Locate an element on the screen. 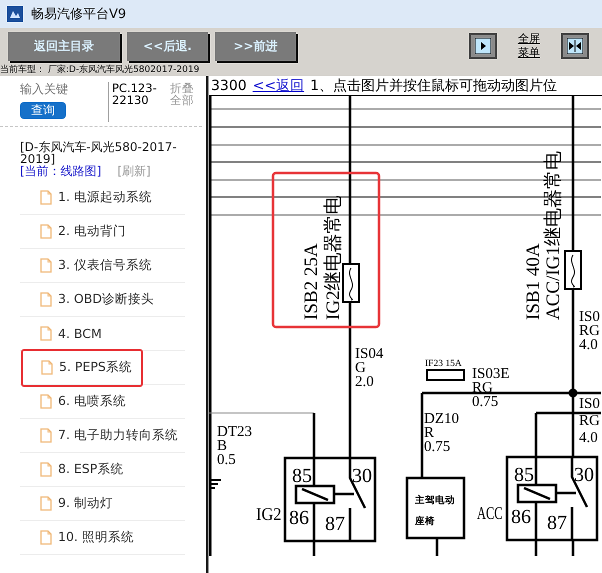  fuse-label: IG2继电器常电 is located at coordinates (333, 257).